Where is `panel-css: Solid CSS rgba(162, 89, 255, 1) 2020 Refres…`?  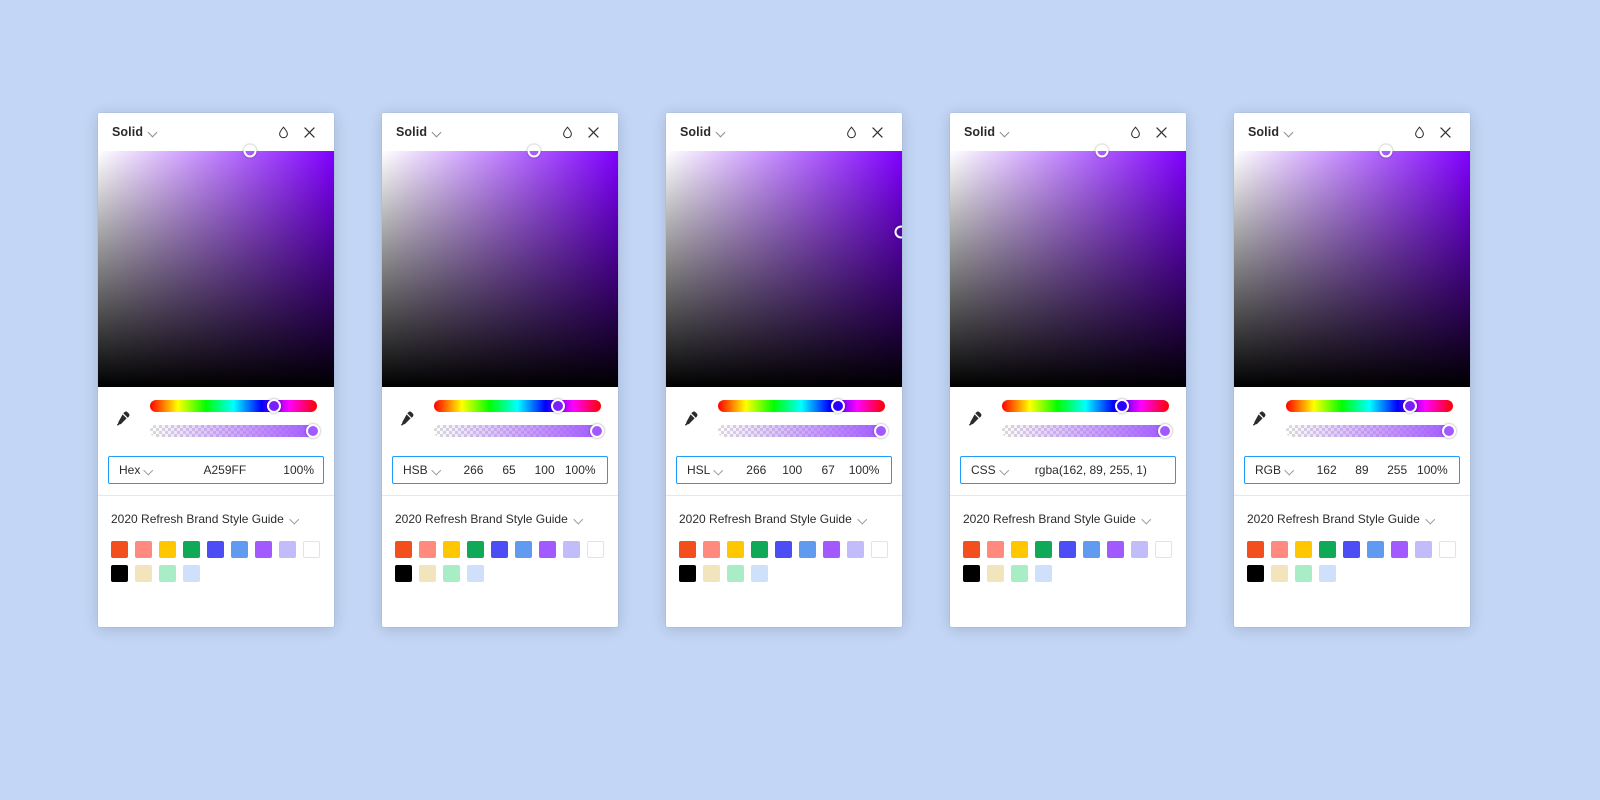 panel-css: Solid CSS rgba(162, 89, 255, 1) 2020 Refres… is located at coordinates (1068, 370).